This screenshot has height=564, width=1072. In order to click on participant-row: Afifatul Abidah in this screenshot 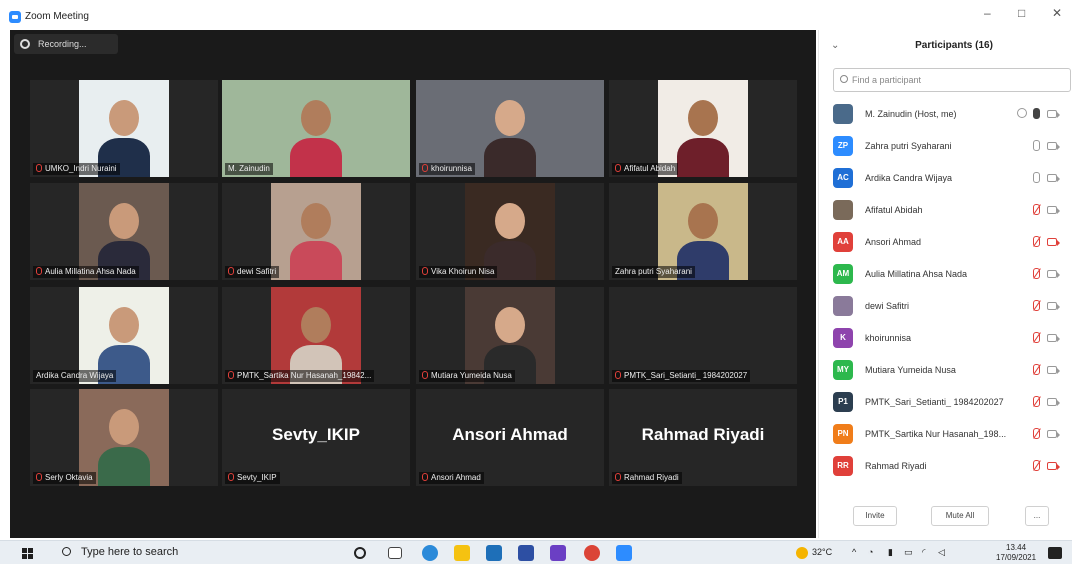, I will do `click(945, 210)`.